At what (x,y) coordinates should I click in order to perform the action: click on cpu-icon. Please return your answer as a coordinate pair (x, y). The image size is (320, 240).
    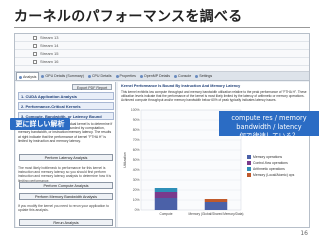
    Looking at the image, I should click on (89, 76).